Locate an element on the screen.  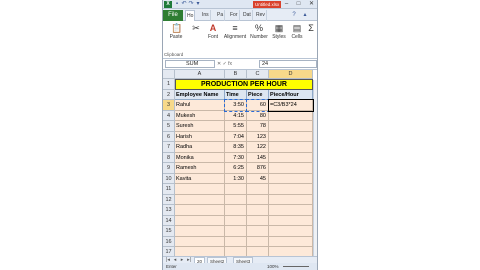
styles-button: ▦ Styles is located at coordinates (279, 31).